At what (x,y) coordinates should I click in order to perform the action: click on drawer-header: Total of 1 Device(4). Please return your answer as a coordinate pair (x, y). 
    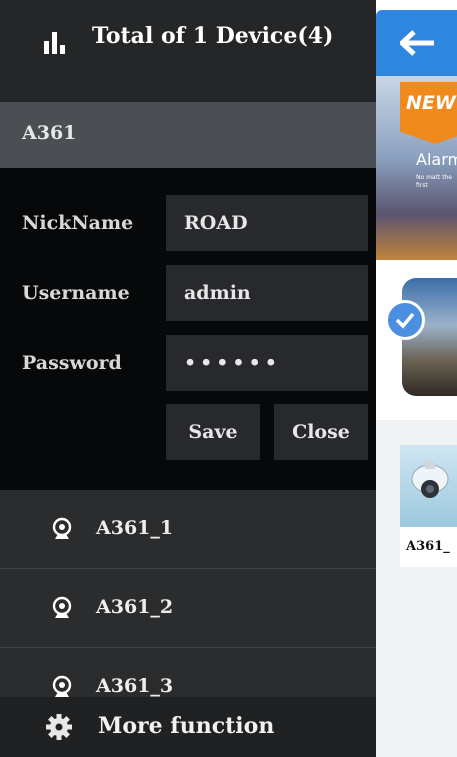
    Looking at the image, I should click on (188, 51).